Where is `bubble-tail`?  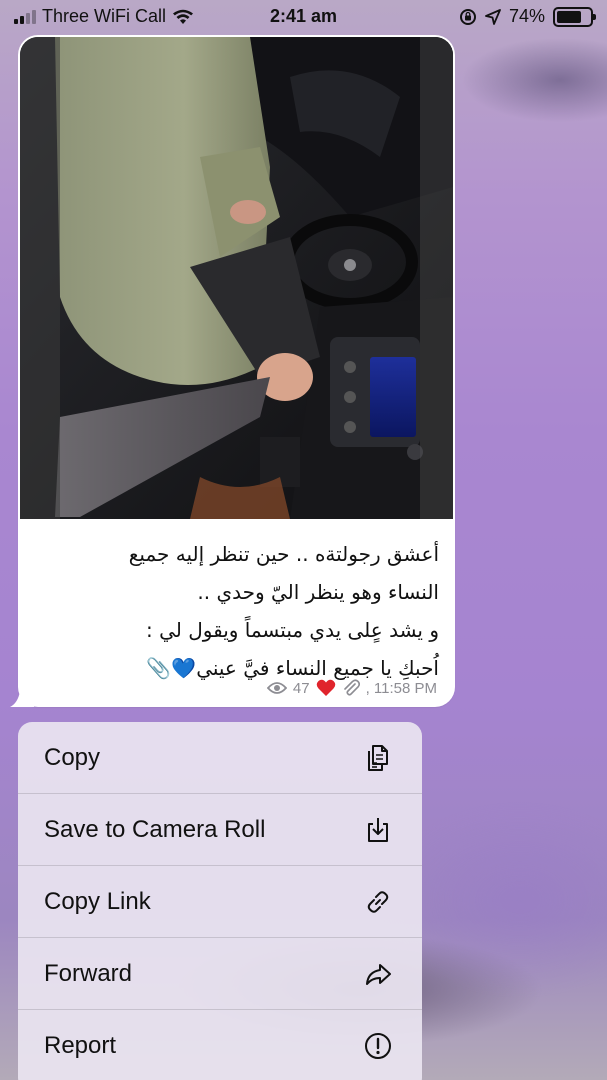 bubble-tail is located at coordinates (22, 696).